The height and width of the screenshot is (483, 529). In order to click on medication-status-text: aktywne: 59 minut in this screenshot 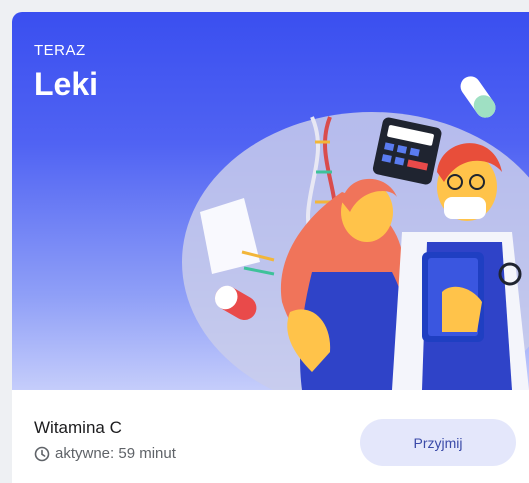, I will do `click(115, 453)`.